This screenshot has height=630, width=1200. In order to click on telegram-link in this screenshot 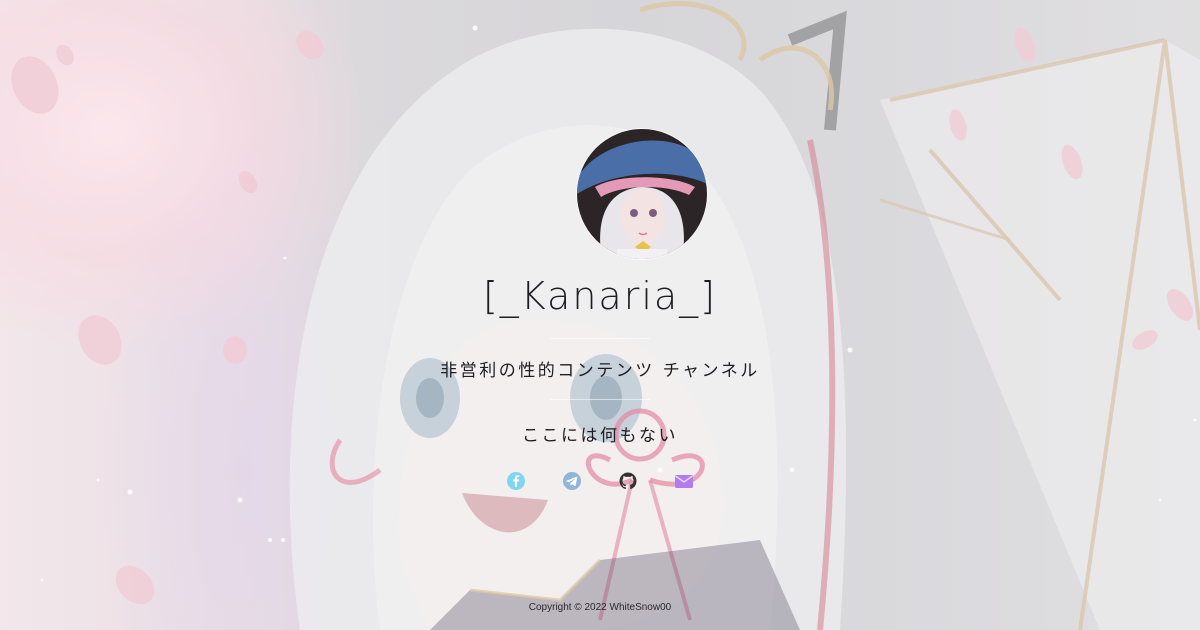, I will do `click(572, 481)`.